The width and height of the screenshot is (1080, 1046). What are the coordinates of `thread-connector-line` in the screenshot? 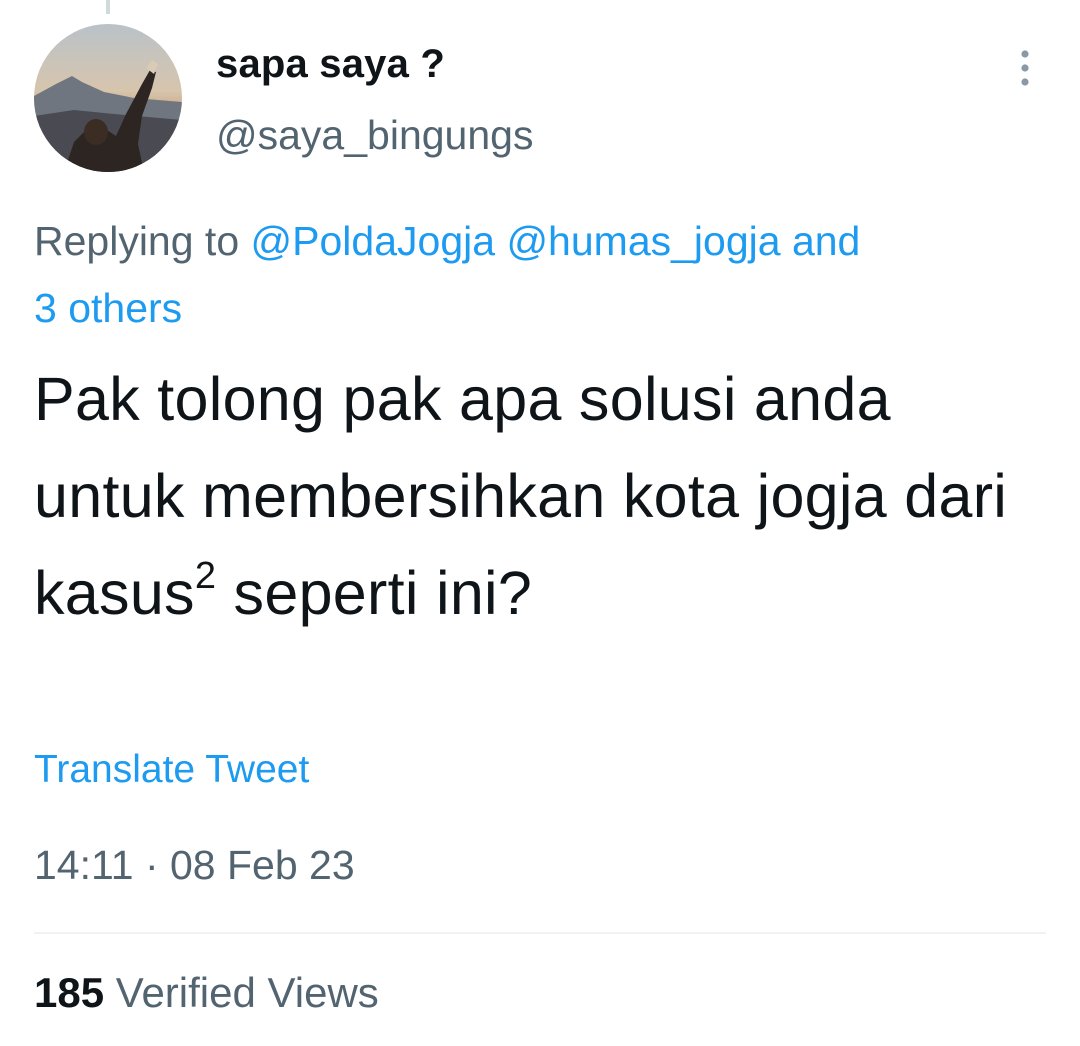 It's located at (108, 7).